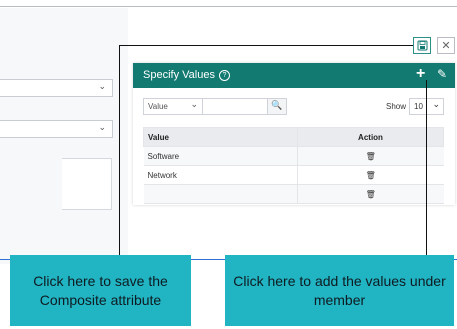 This screenshot has height=329, width=457. Describe the element at coordinates (266, 45) in the screenshot. I see `callout-line-save-horizontal` at that location.